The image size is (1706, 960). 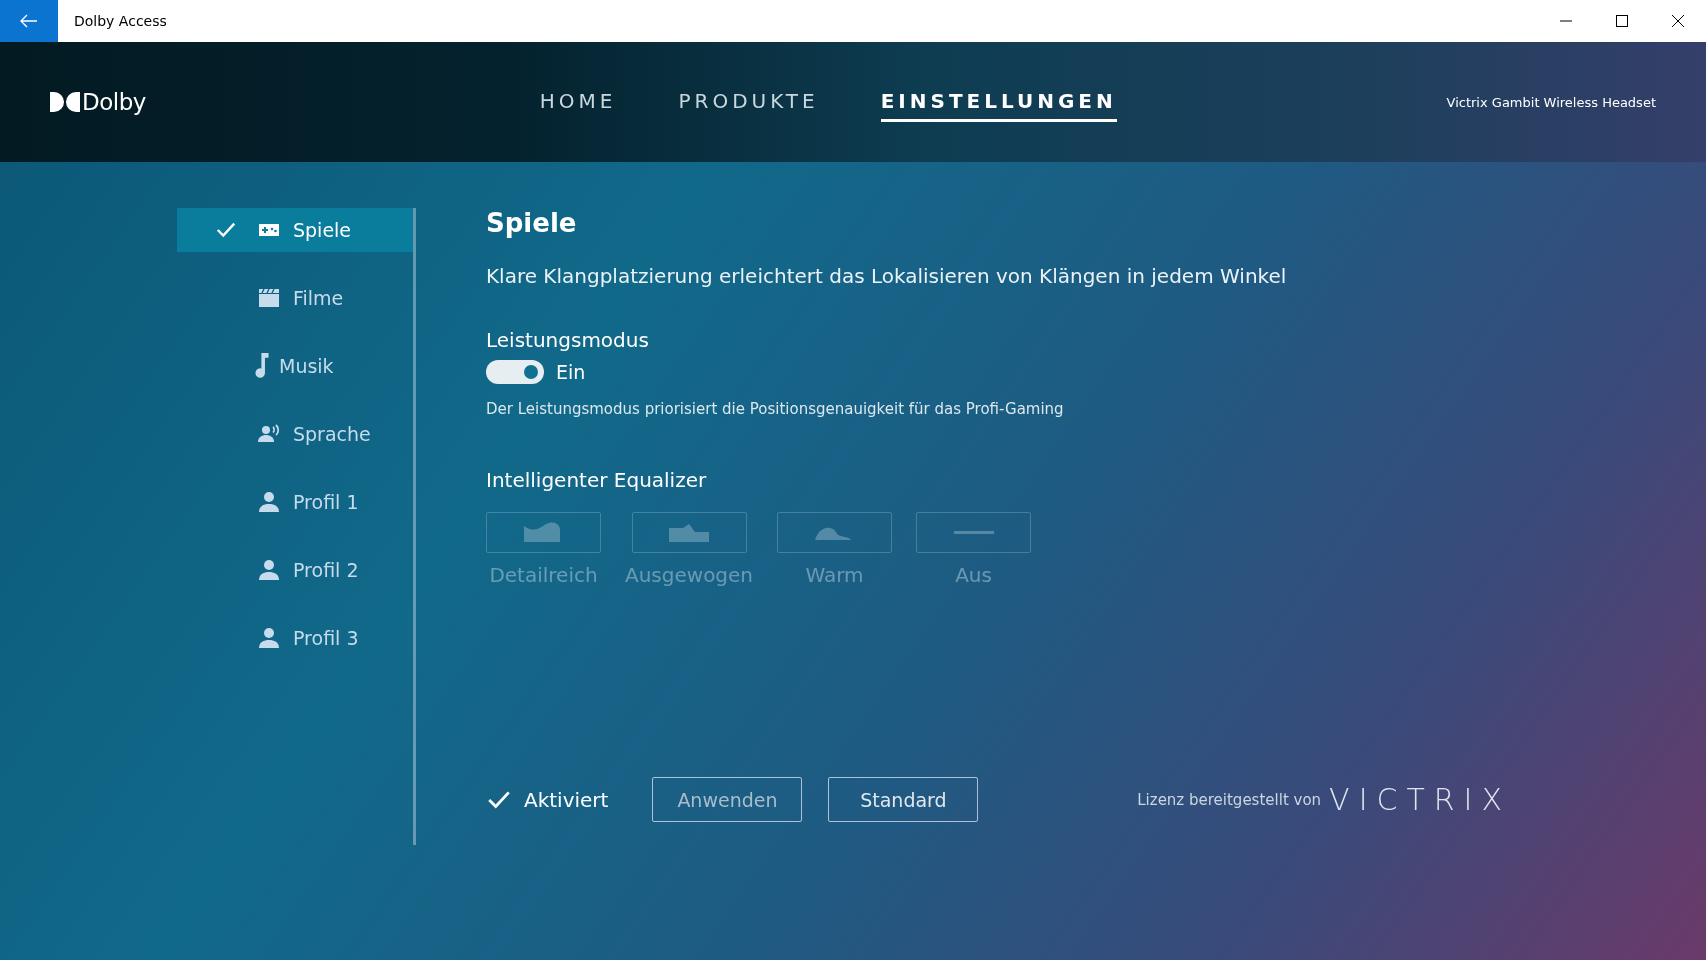 What do you see at coordinates (262, 366) in the screenshot?
I see `music-note-icon` at bounding box center [262, 366].